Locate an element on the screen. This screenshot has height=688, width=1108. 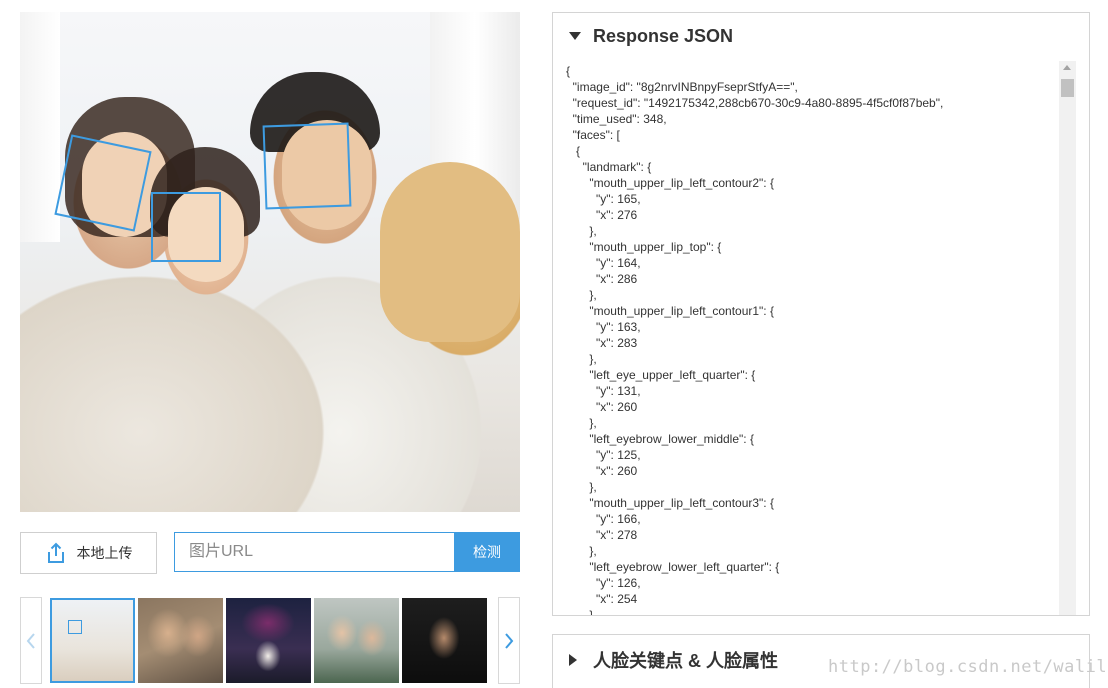
json-line: "x": 254 is located at coordinates (602, 599).